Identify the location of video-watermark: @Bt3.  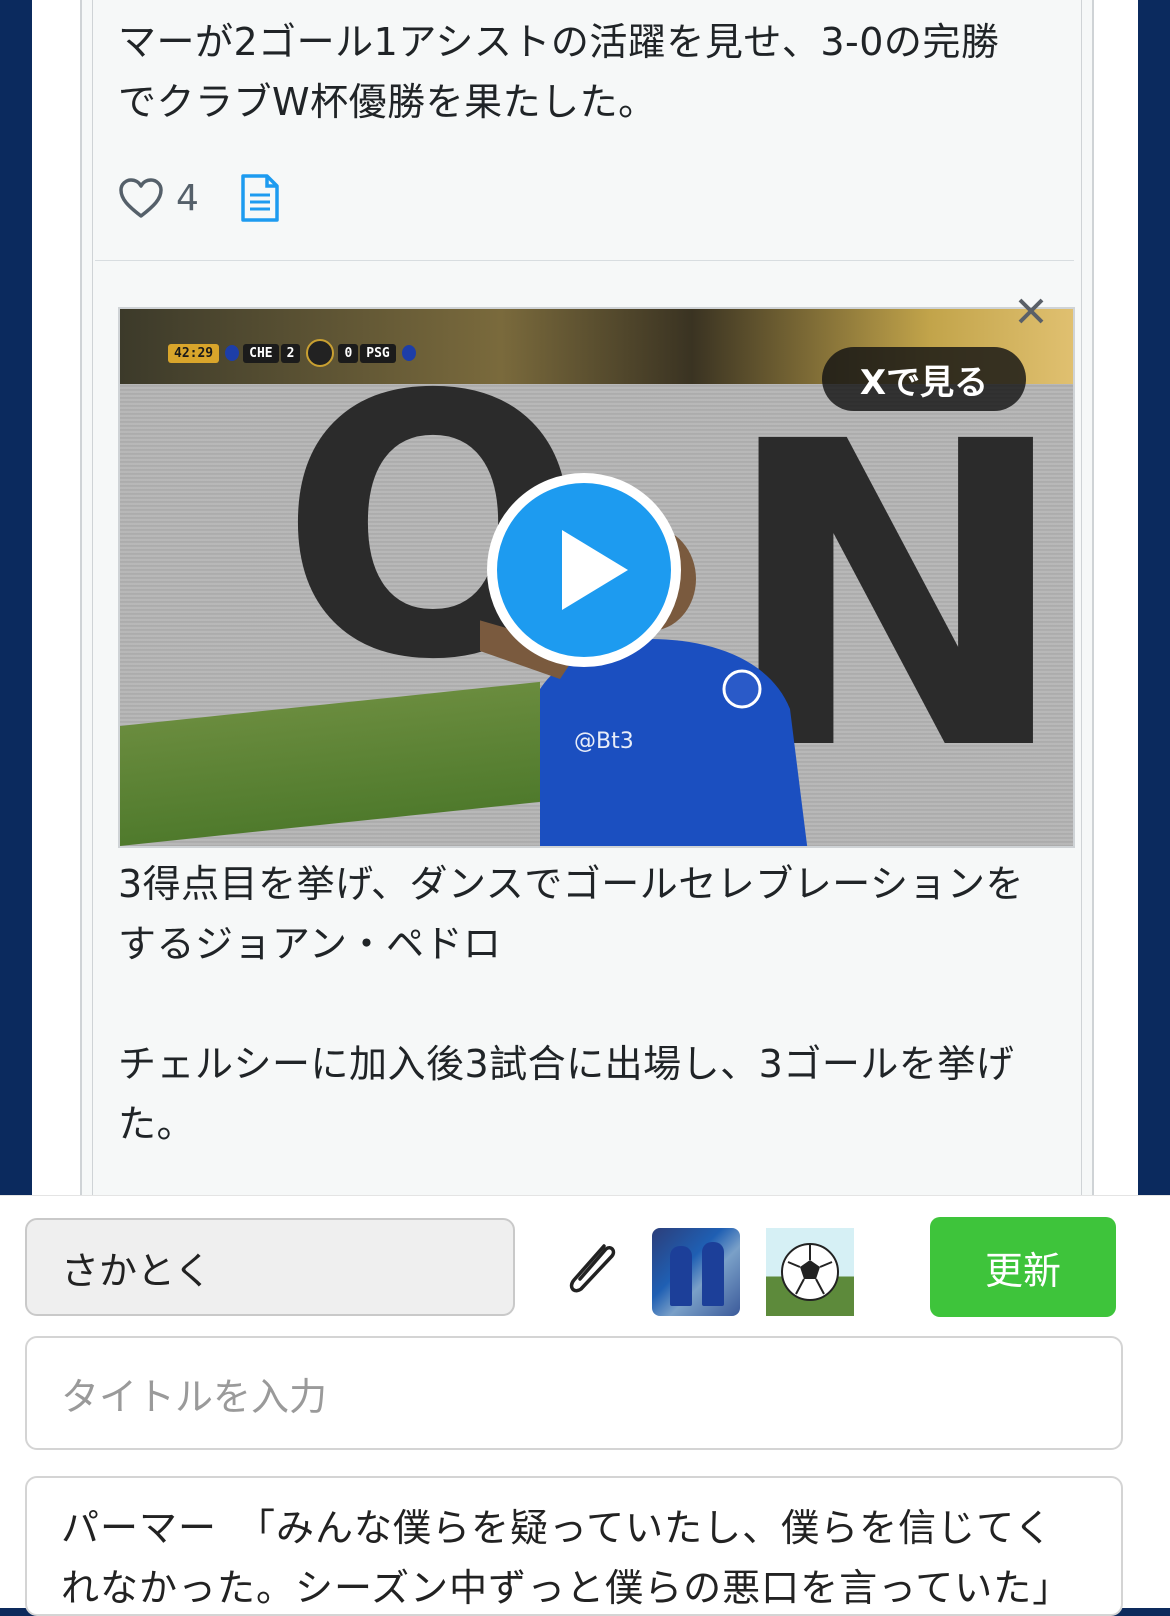
(604, 741).